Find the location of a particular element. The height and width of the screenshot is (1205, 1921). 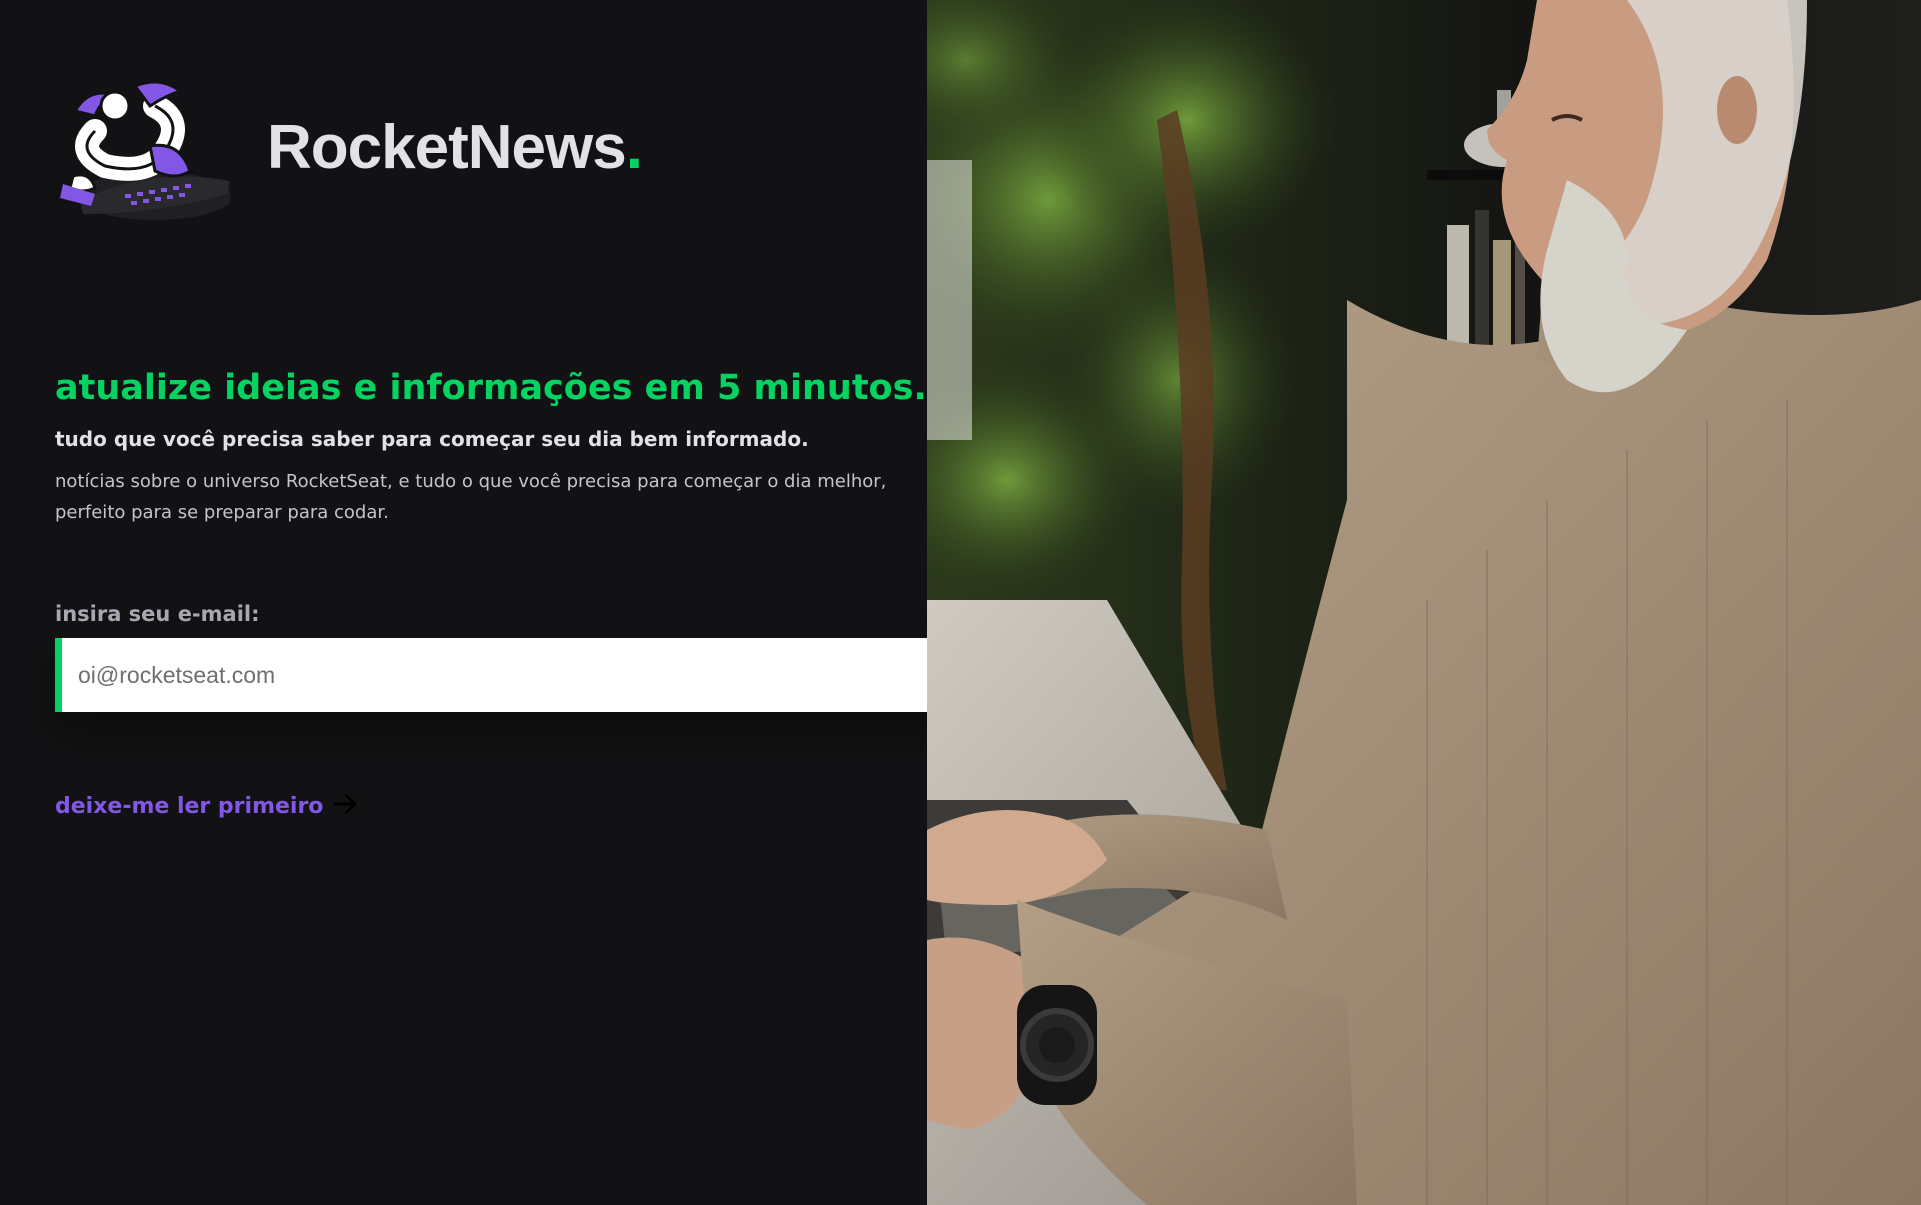

mascot-logo-icon is located at coordinates (144, 151).